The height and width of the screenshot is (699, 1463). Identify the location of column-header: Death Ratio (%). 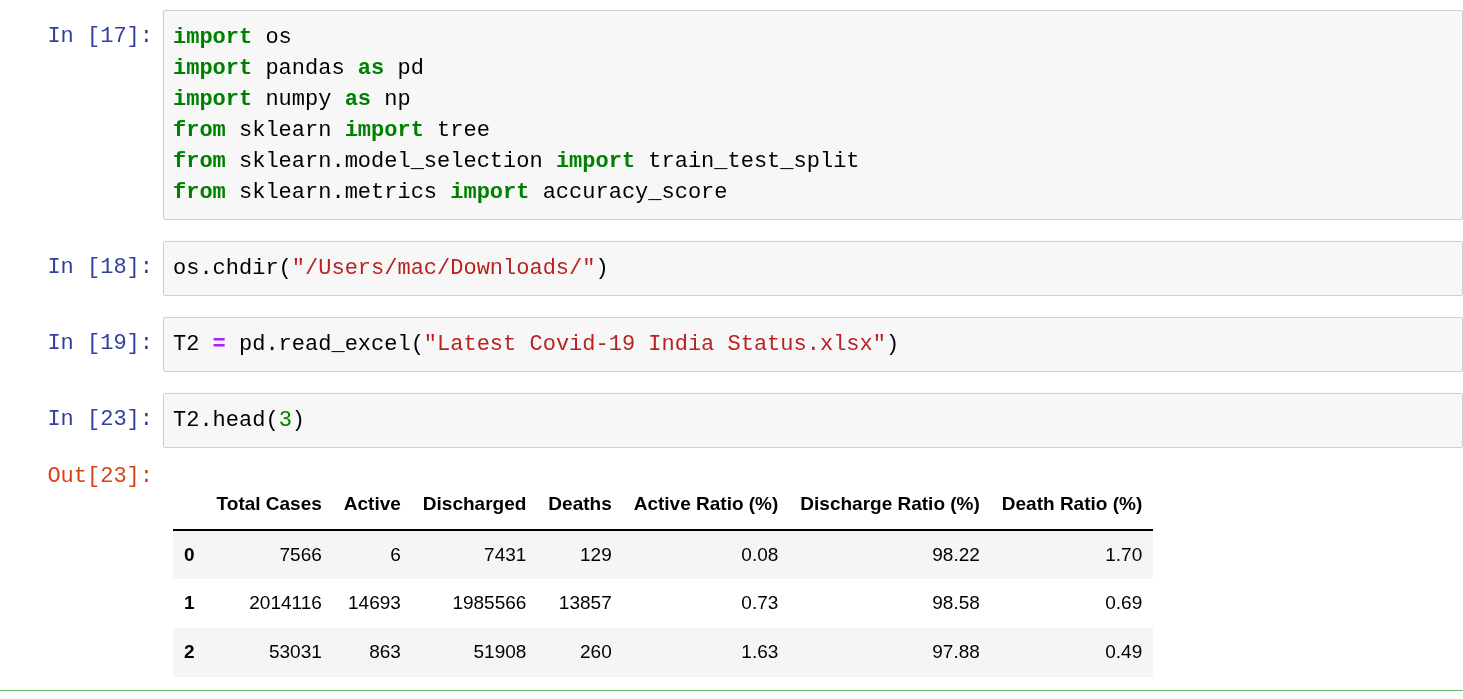
(1072, 504).